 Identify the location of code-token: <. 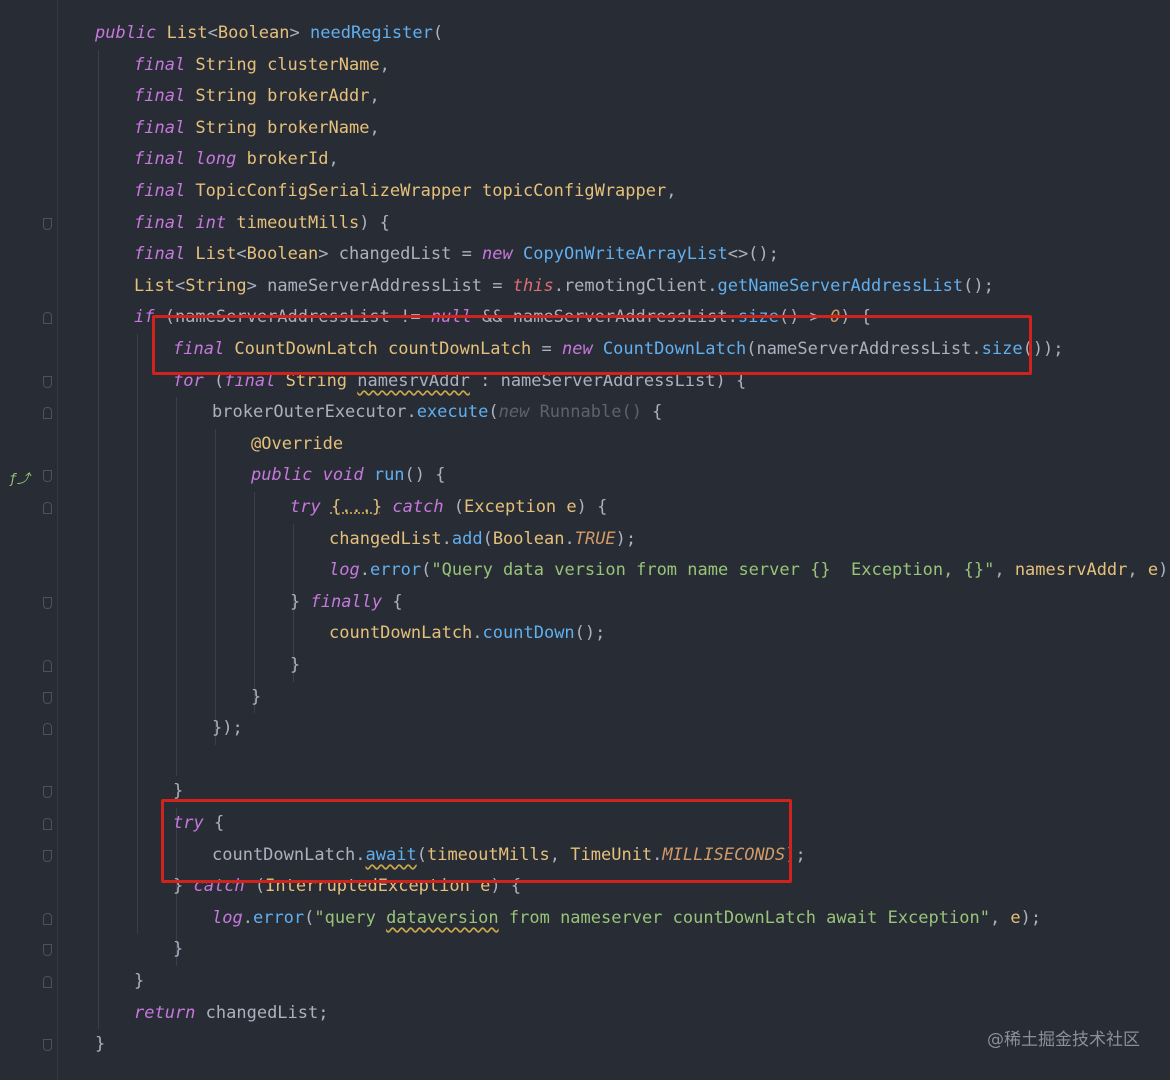
(241, 254).